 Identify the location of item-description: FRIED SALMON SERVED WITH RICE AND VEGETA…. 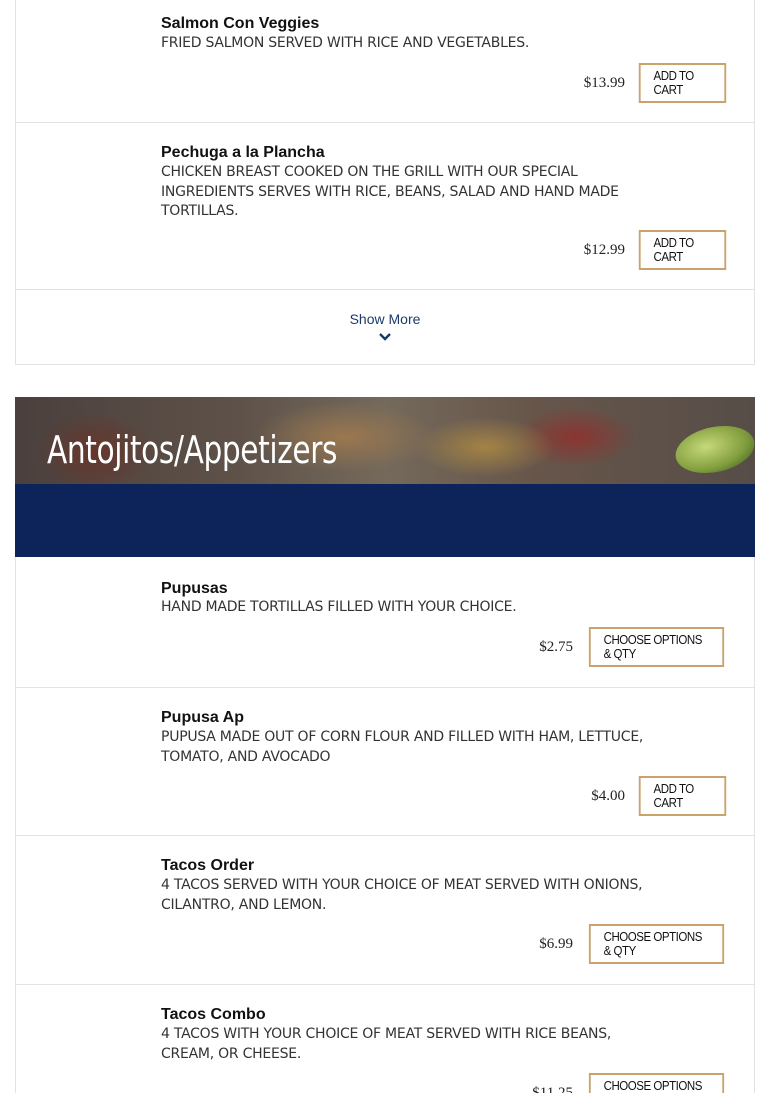
(411, 44).